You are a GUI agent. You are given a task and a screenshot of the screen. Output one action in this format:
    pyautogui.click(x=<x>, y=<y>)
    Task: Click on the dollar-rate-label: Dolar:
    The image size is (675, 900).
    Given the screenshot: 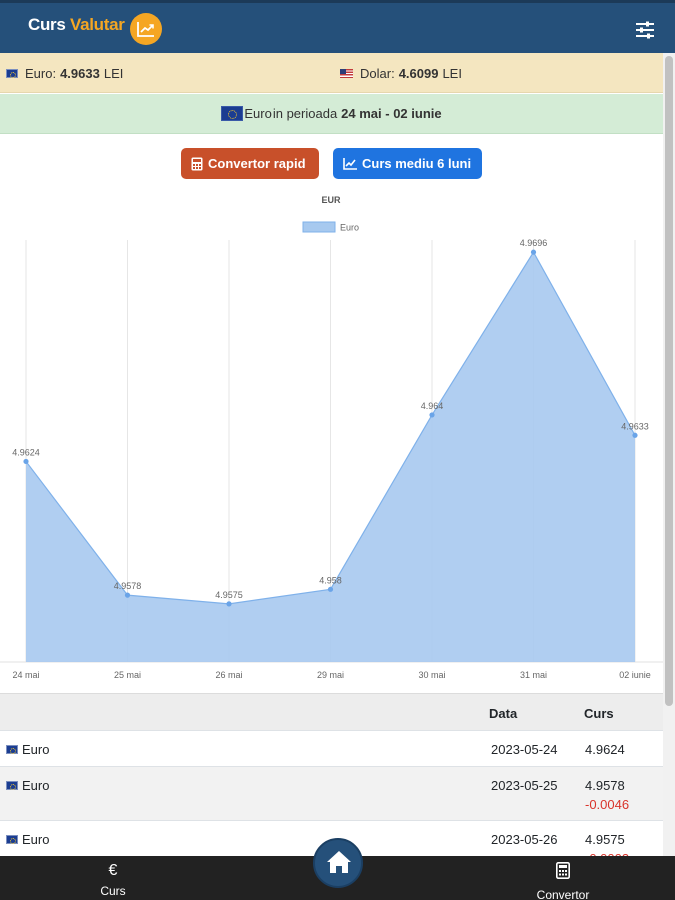 What is the action you would take?
    pyautogui.click(x=377, y=73)
    